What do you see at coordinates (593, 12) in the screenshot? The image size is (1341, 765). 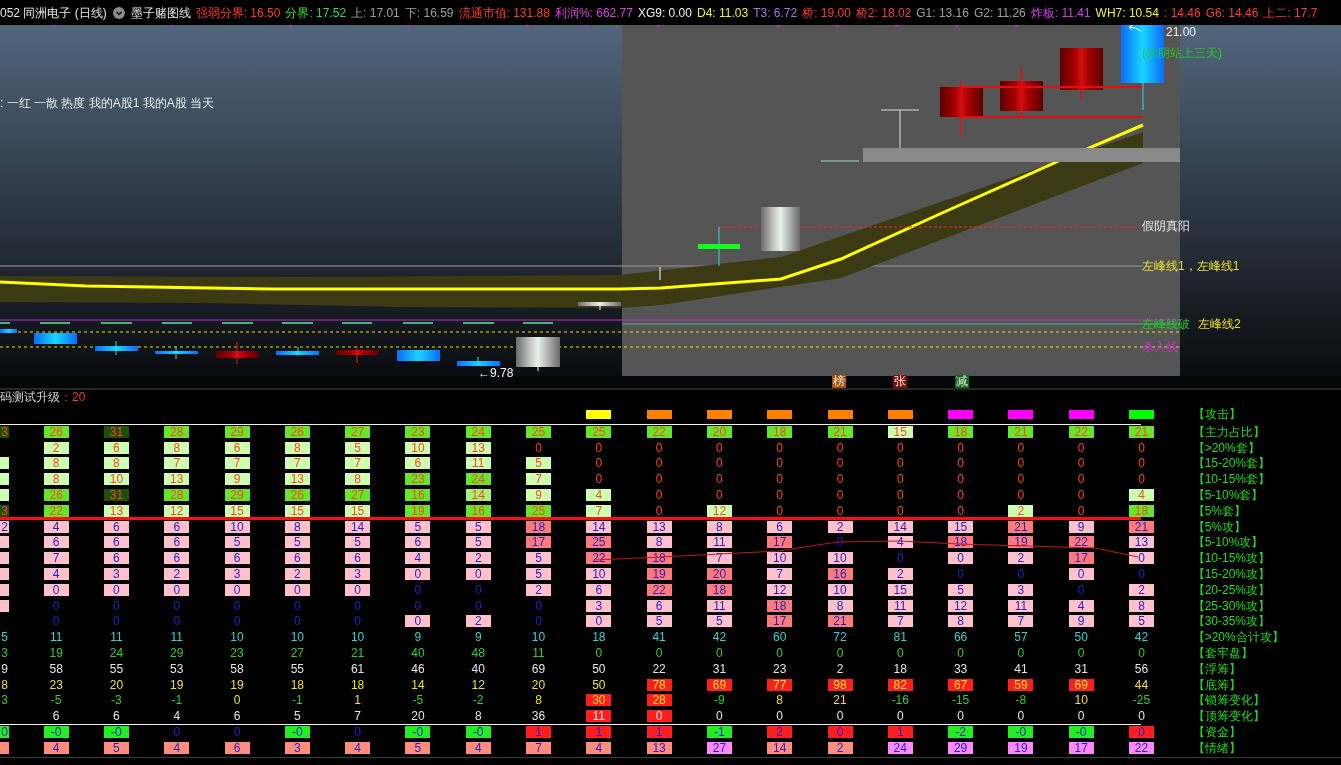 I see `indicator-reading: 利润%: 662.77` at bounding box center [593, 12].